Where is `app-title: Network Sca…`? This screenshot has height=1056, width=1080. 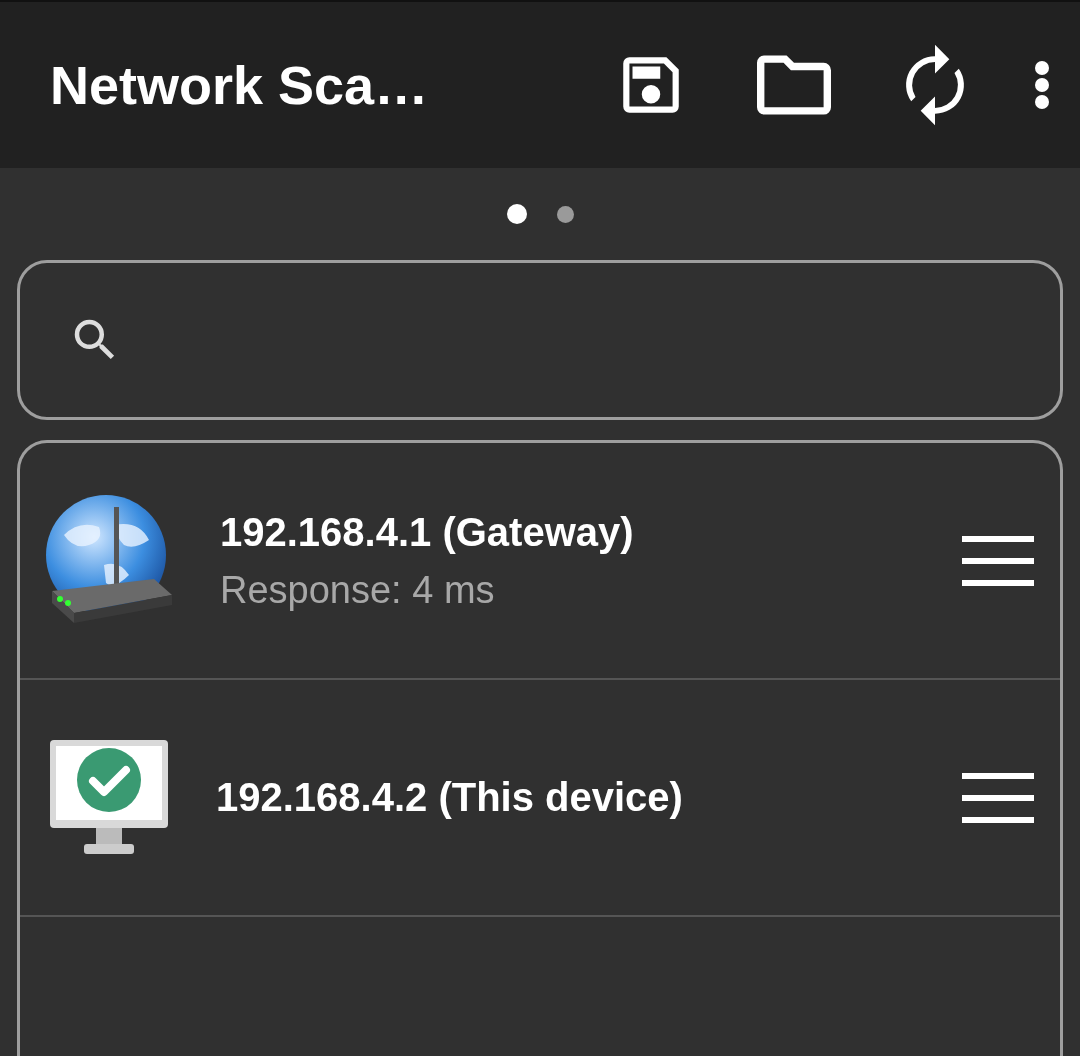
app-title: Network Sca… is located at coordinates (239, 85).